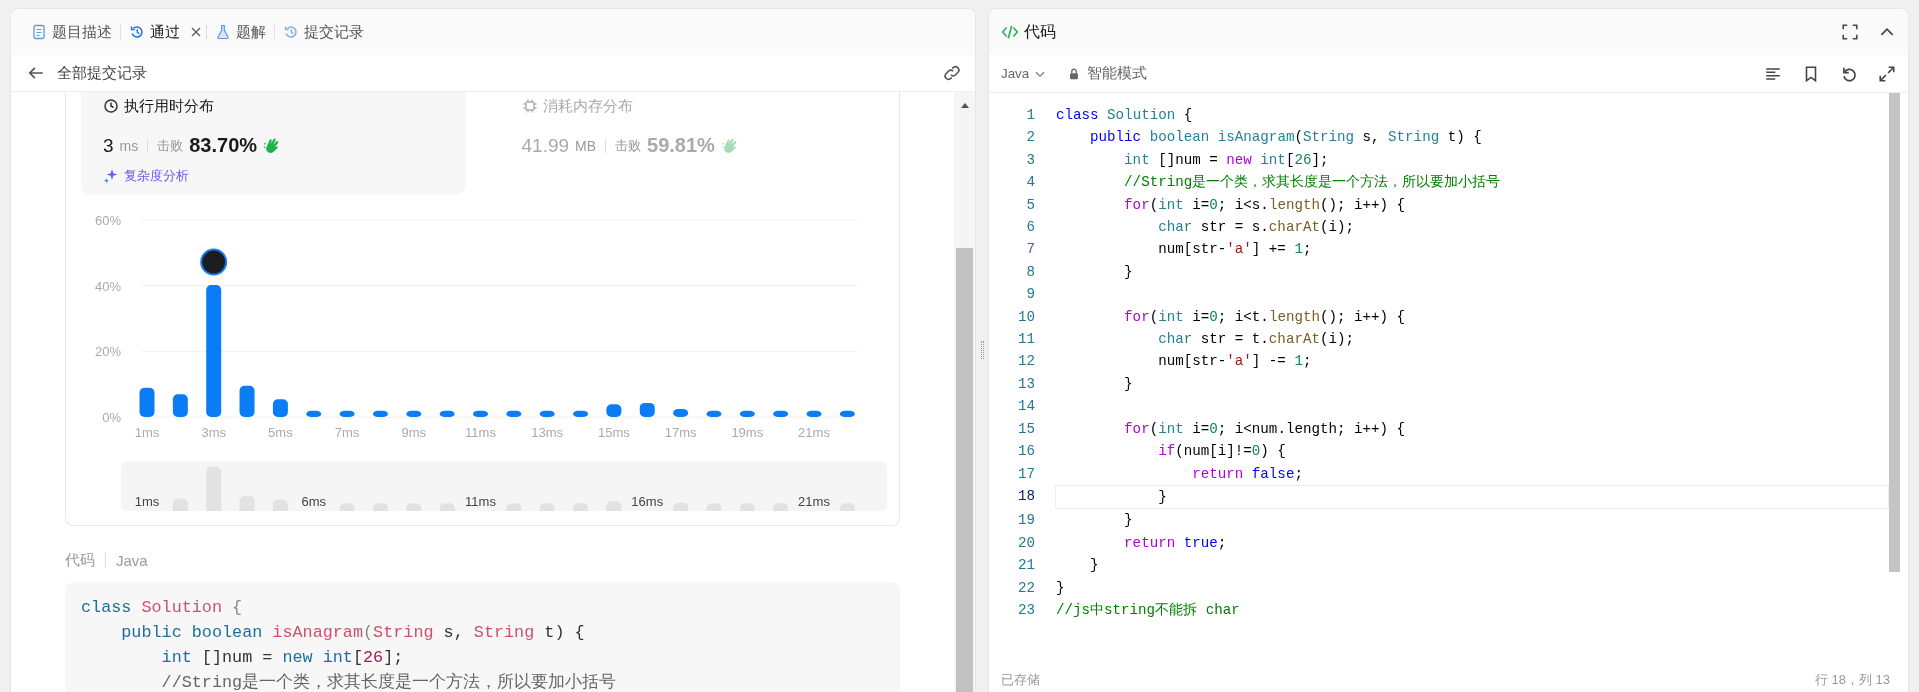 The image size is (1919, 692). I want to click on fullscreen-icon, so click(1850, 32).